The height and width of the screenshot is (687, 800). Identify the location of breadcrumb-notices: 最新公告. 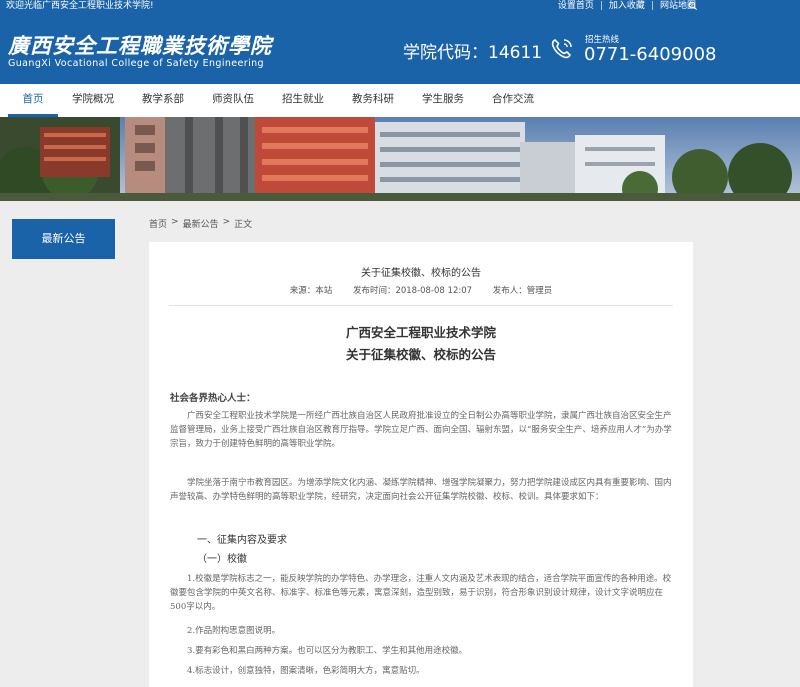
(201, 223).